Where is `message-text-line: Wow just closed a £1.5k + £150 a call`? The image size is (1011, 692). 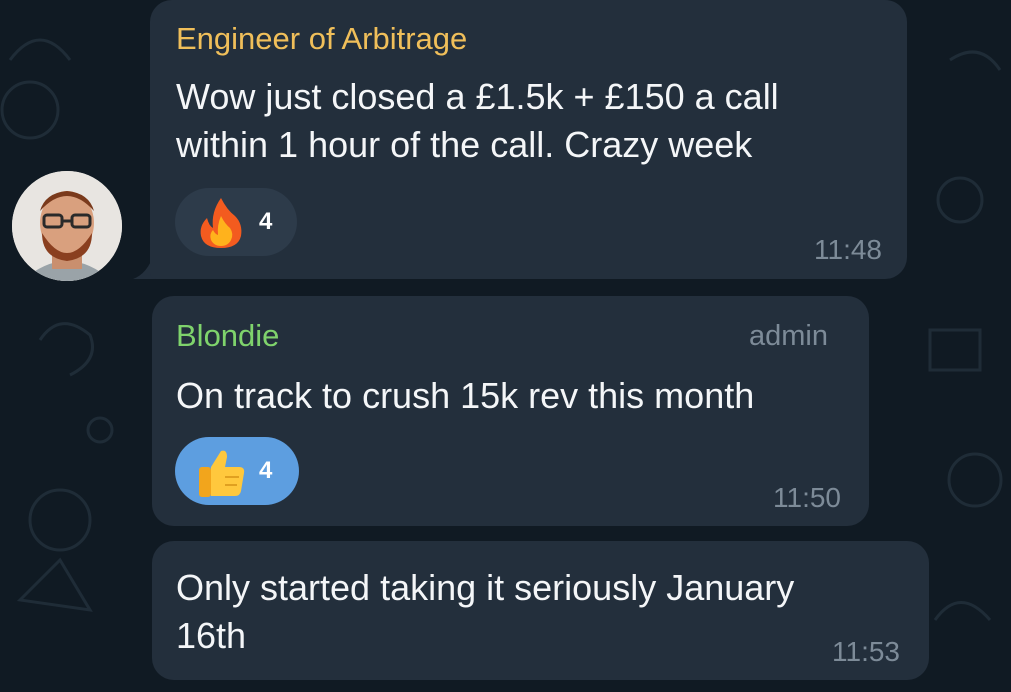 message-text-line: Wow just closed a £1.5k + £150 a call is located at coordinates (477, 96).